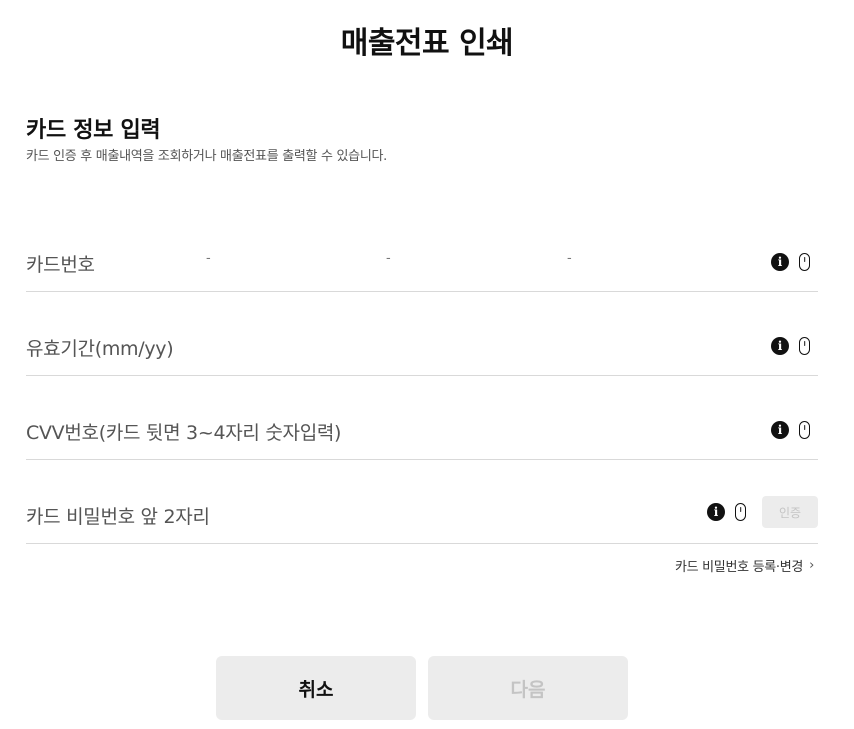  What do you see at coordinates (427, 43) in the screenshot?
I see `page-title: 매출전표 인쇄` at bounding box center [427, 43].